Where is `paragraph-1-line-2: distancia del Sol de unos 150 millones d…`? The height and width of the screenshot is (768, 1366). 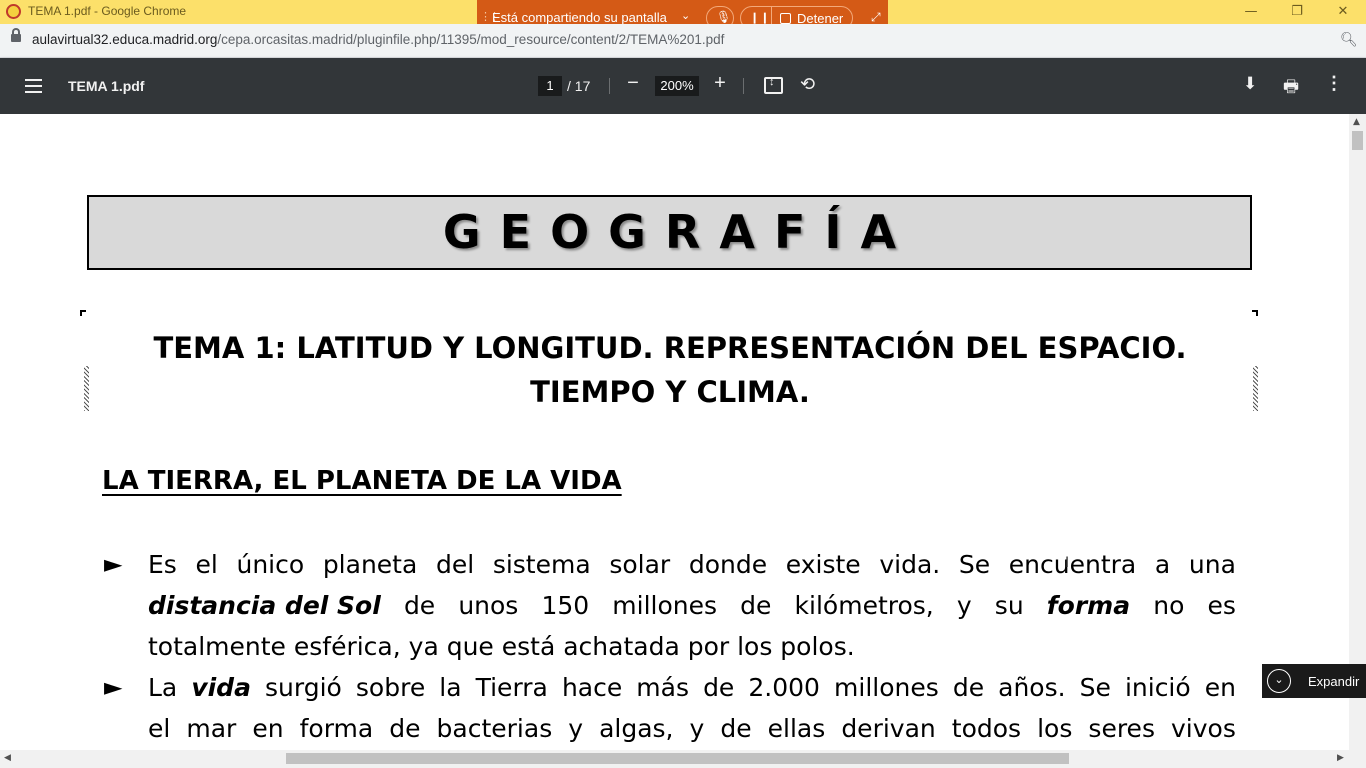 paragraph-1-line-2: distancia del Sol de unos 150 millones d… is located at coordinates (692, 605).